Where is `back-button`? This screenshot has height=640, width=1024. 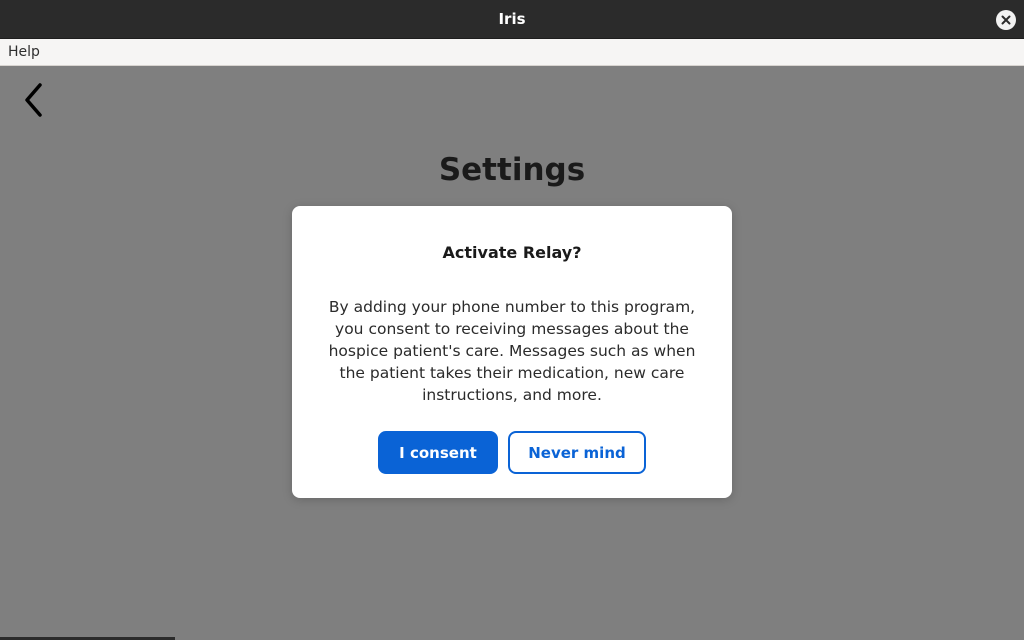 back-button is located at coordinates (34, 100).